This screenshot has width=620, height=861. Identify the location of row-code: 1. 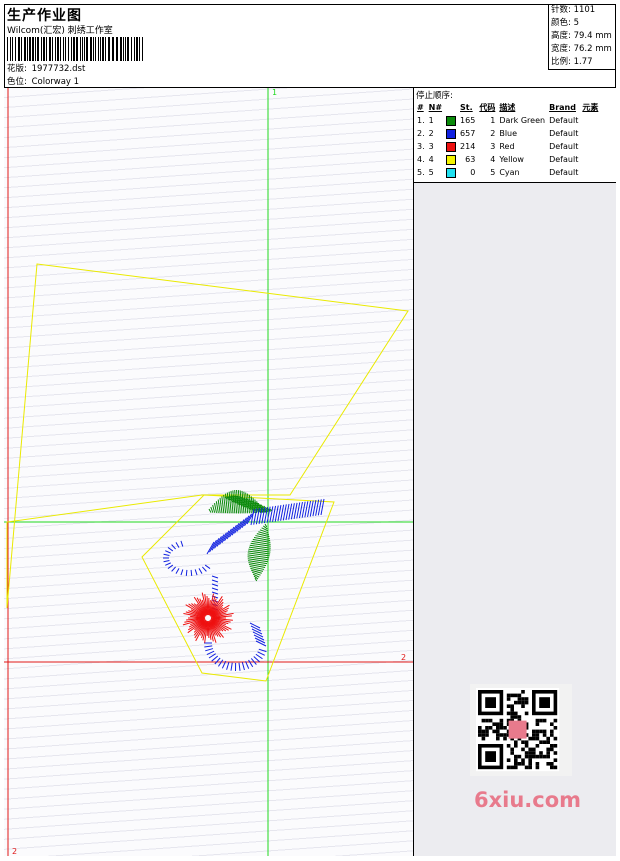
(493, 120).